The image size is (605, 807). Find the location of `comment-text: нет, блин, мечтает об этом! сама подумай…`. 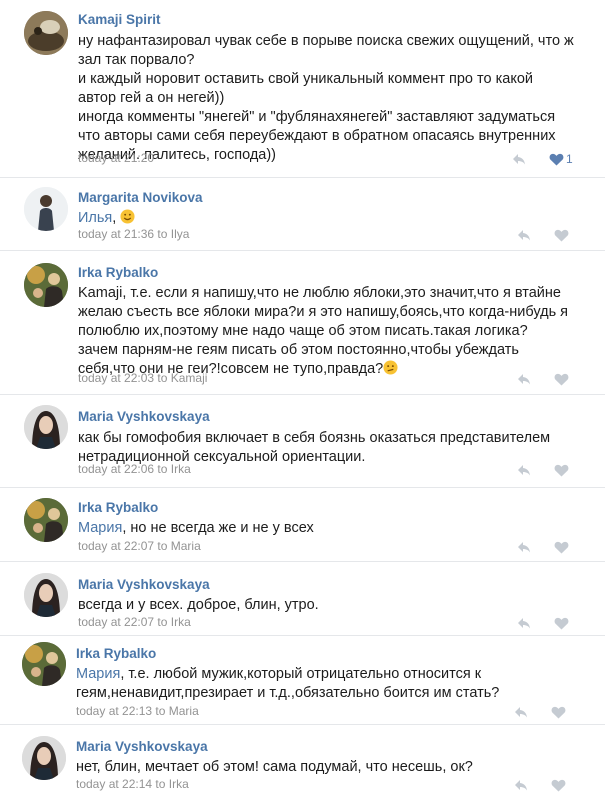

comment-text: нет, блин, мечтает об этом! сама подумай… is located at coordinates (274, 767).